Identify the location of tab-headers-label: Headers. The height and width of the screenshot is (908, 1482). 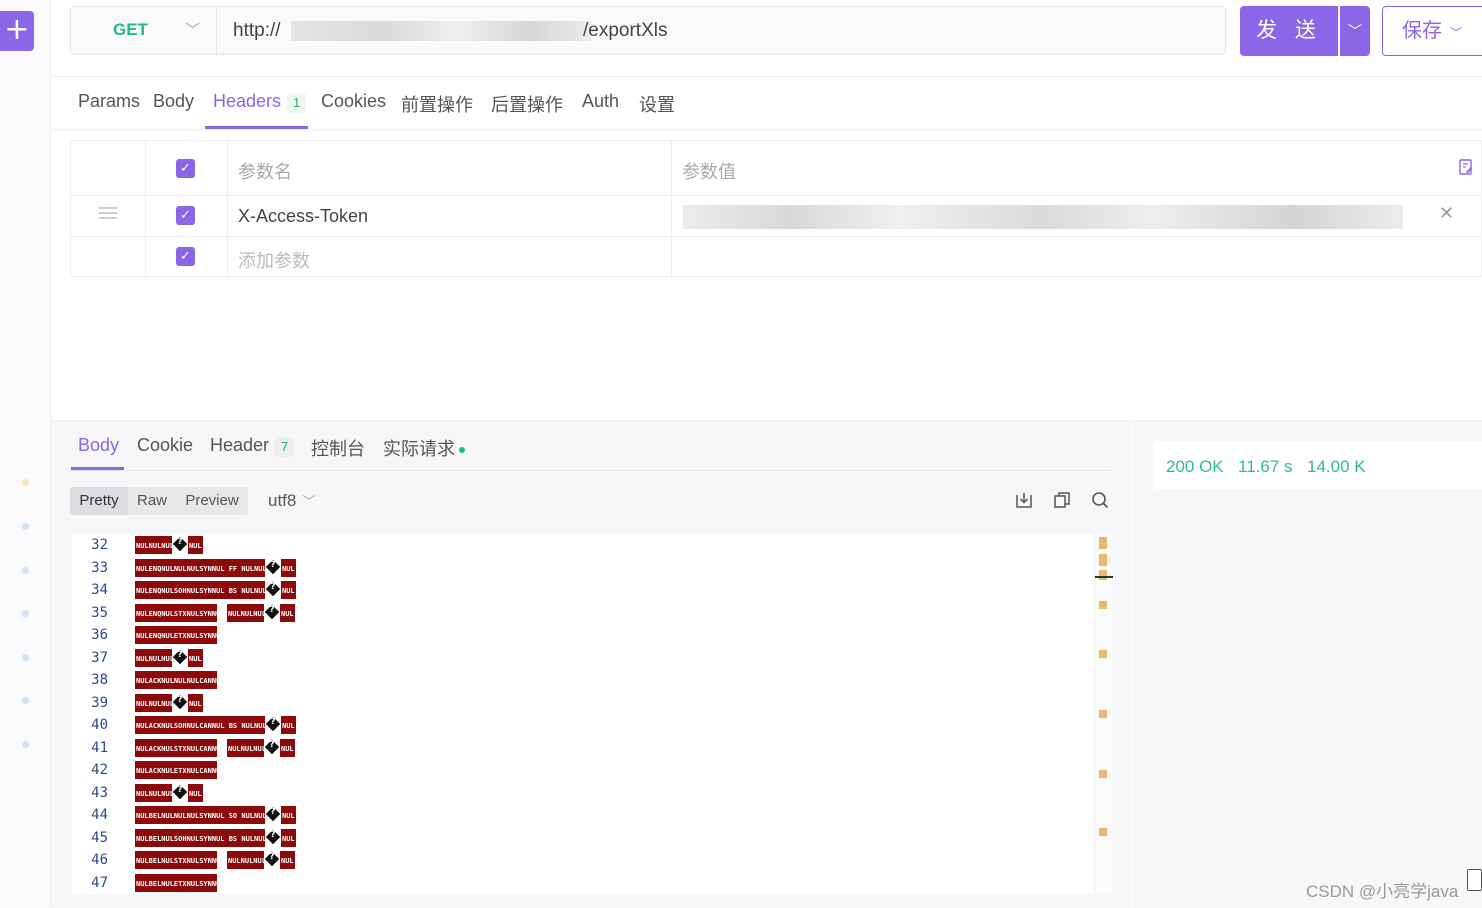
(247, 101).